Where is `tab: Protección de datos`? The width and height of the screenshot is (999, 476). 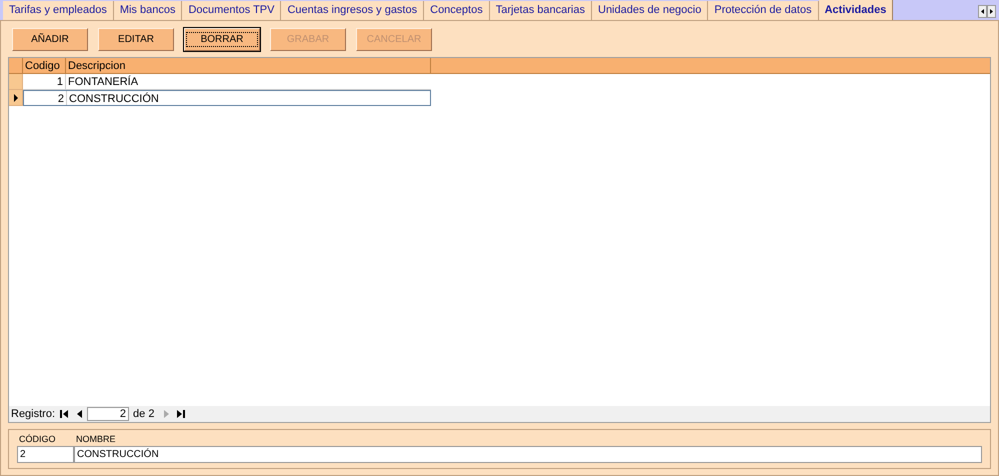
tab: Protección de datos is located at coordinates (763, 10).